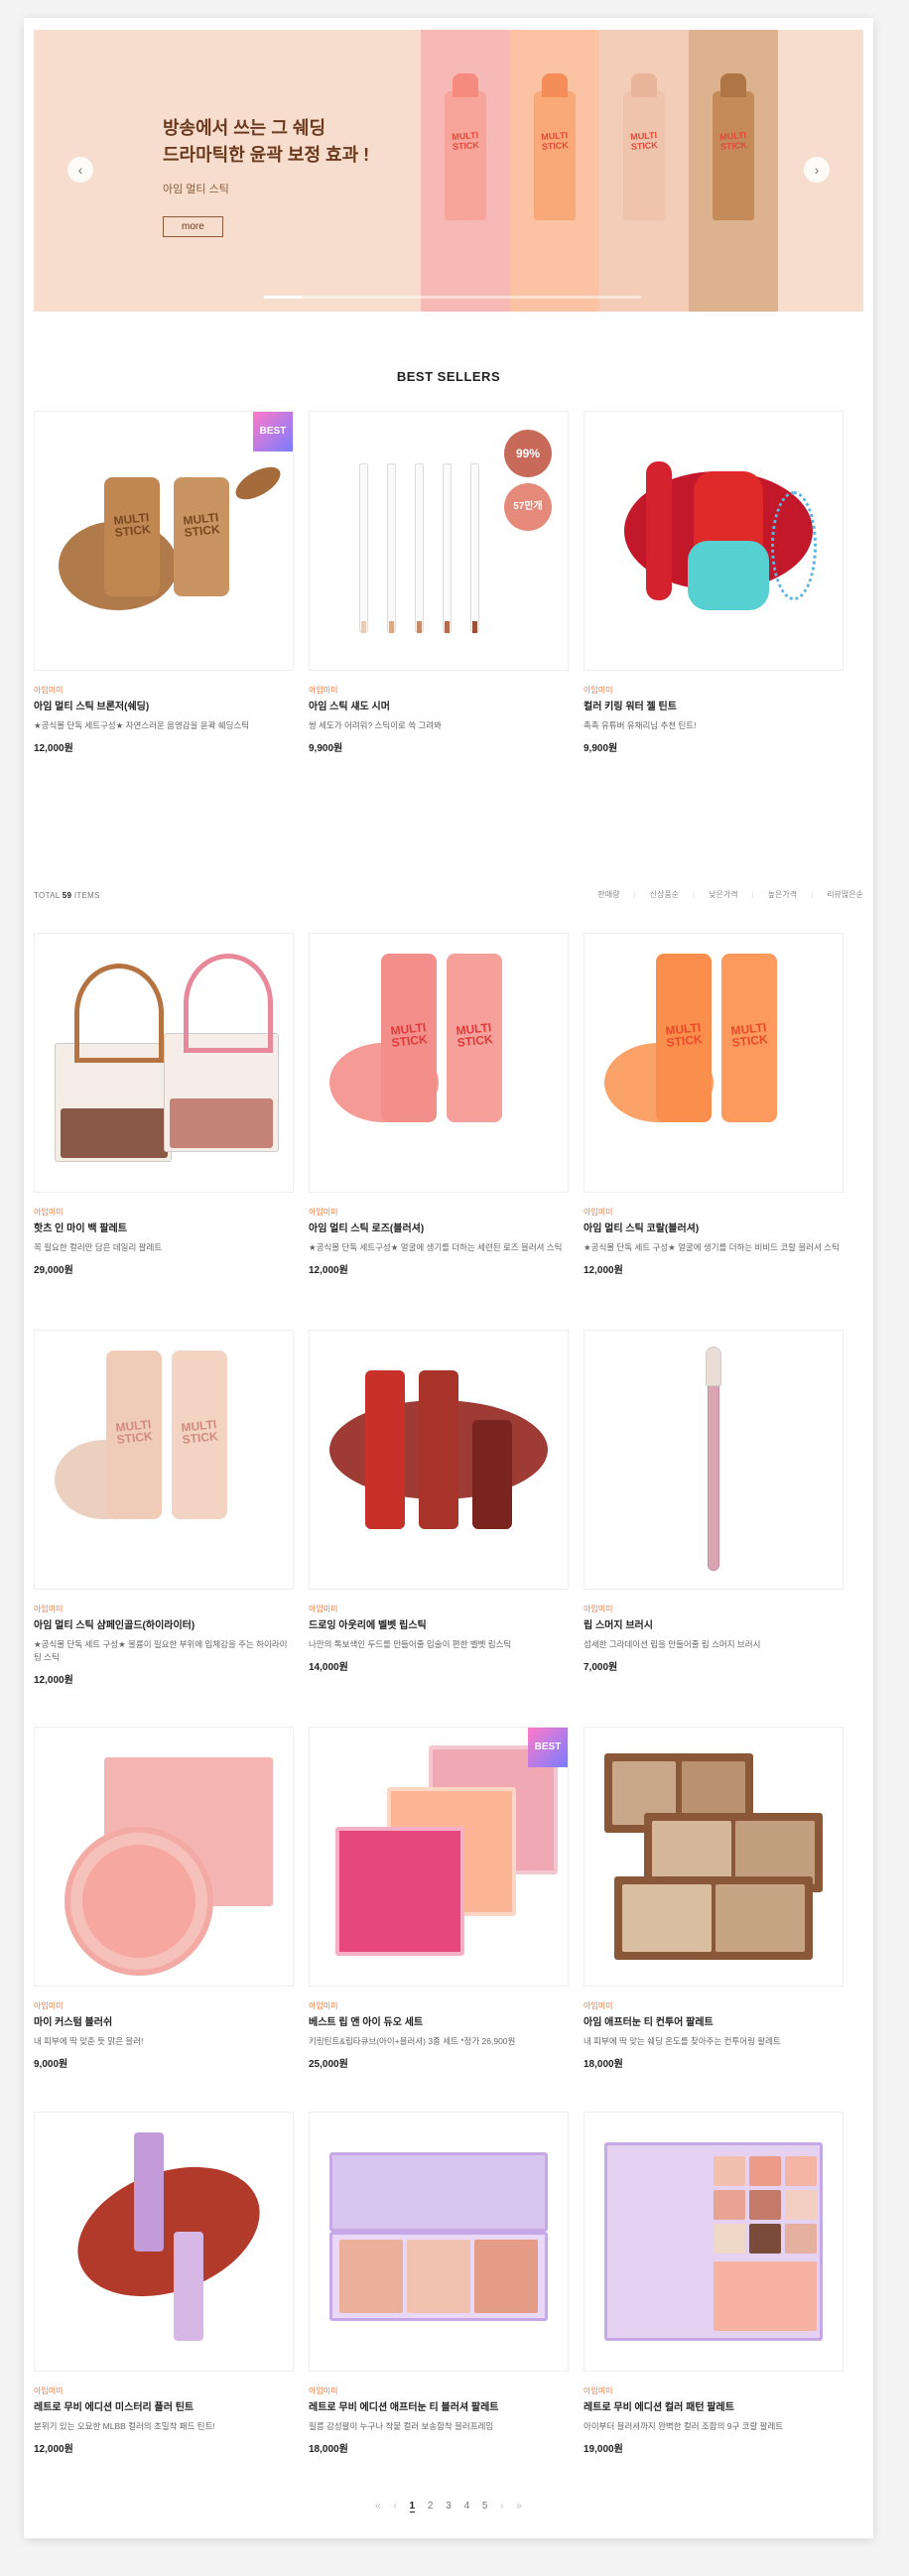 The height and width of the screenshot is (2576, 909). What do you see at coordinates (640, 725) in the screenshot?
I see `product-desc: 촉촉 유튜버 유채리님 추천 틴트!` at bounding box center [640, 725].